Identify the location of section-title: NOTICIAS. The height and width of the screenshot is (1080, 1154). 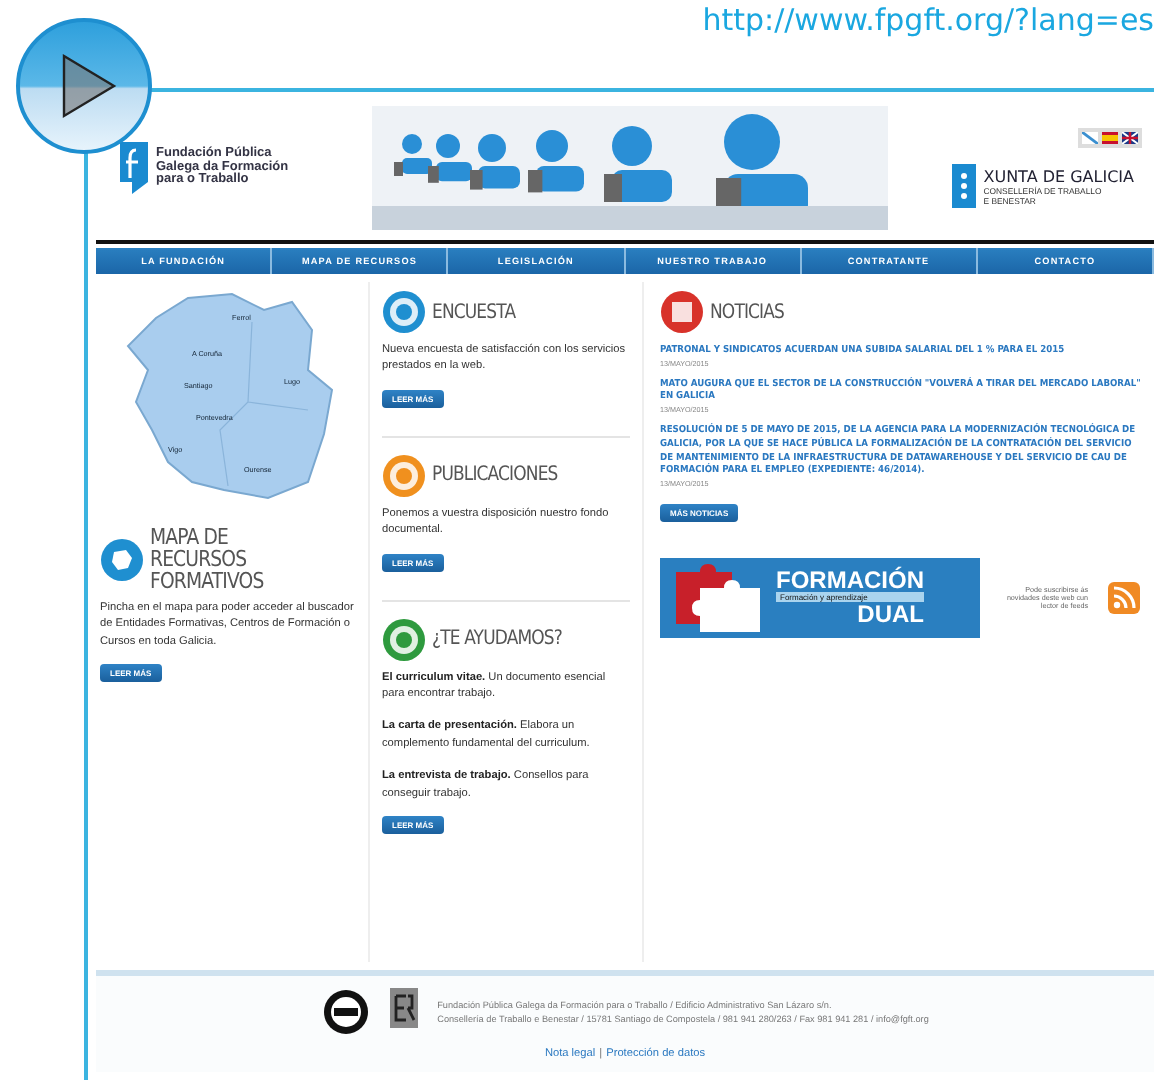
(747, 312).